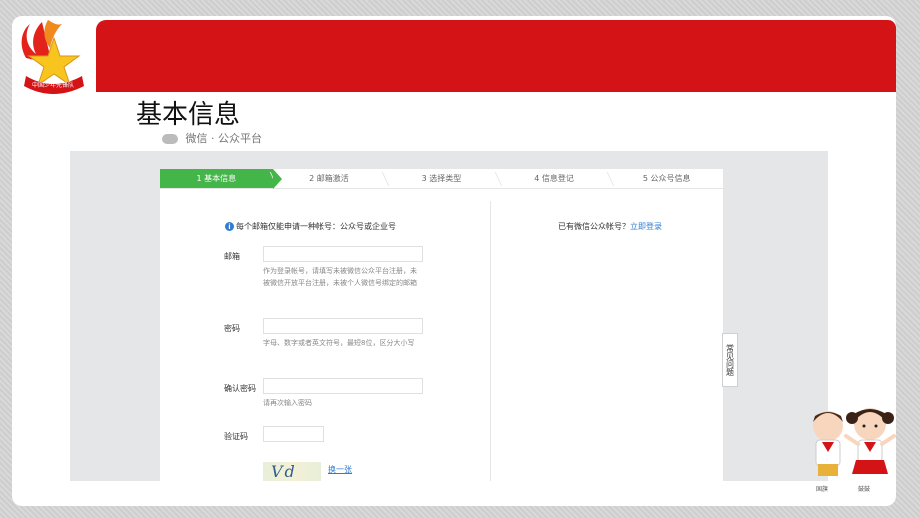 Image resolution: width=920 pixels, height=518 pixels. Describe the element at coordinates (343, 326) in the screenshot. I see `password-field` at that location.